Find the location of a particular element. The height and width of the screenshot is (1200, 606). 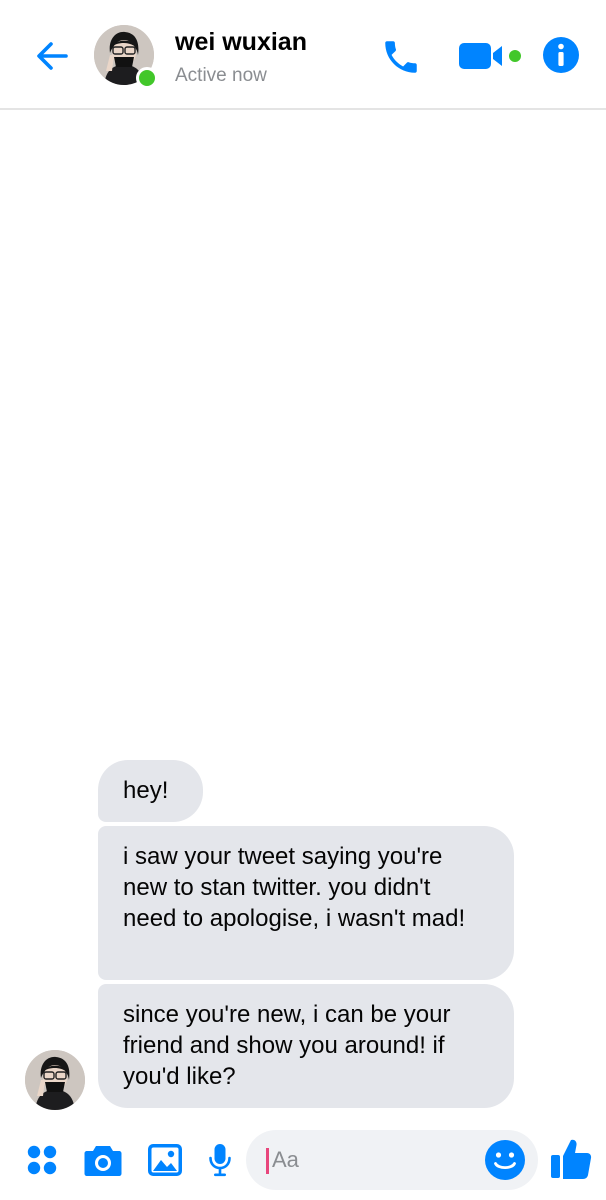

apps-icon is located at coordinates (42, 1160).